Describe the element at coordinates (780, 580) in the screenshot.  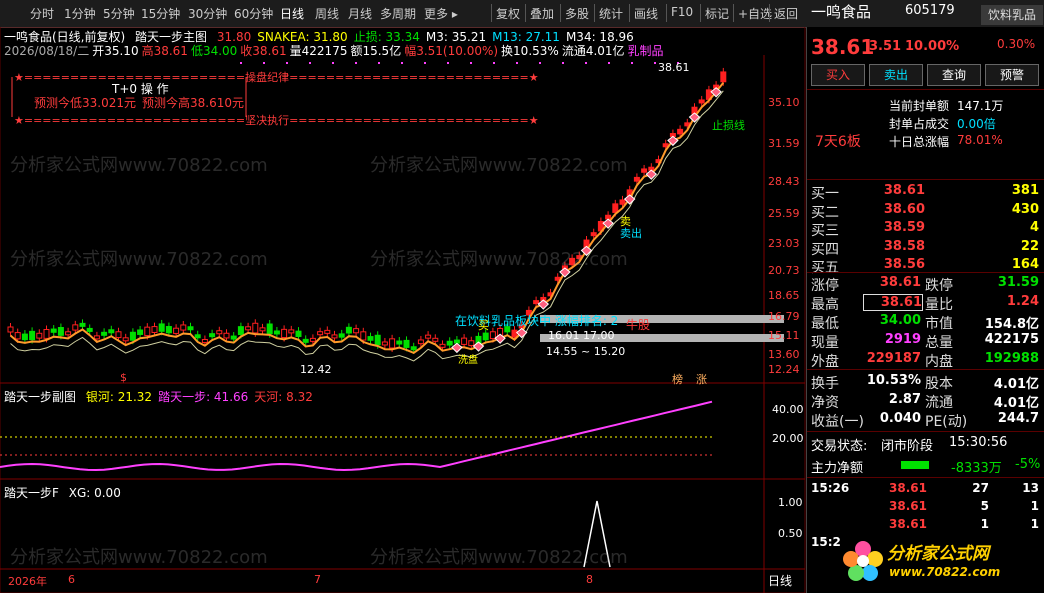
I see `period-label: 日线` at that location.